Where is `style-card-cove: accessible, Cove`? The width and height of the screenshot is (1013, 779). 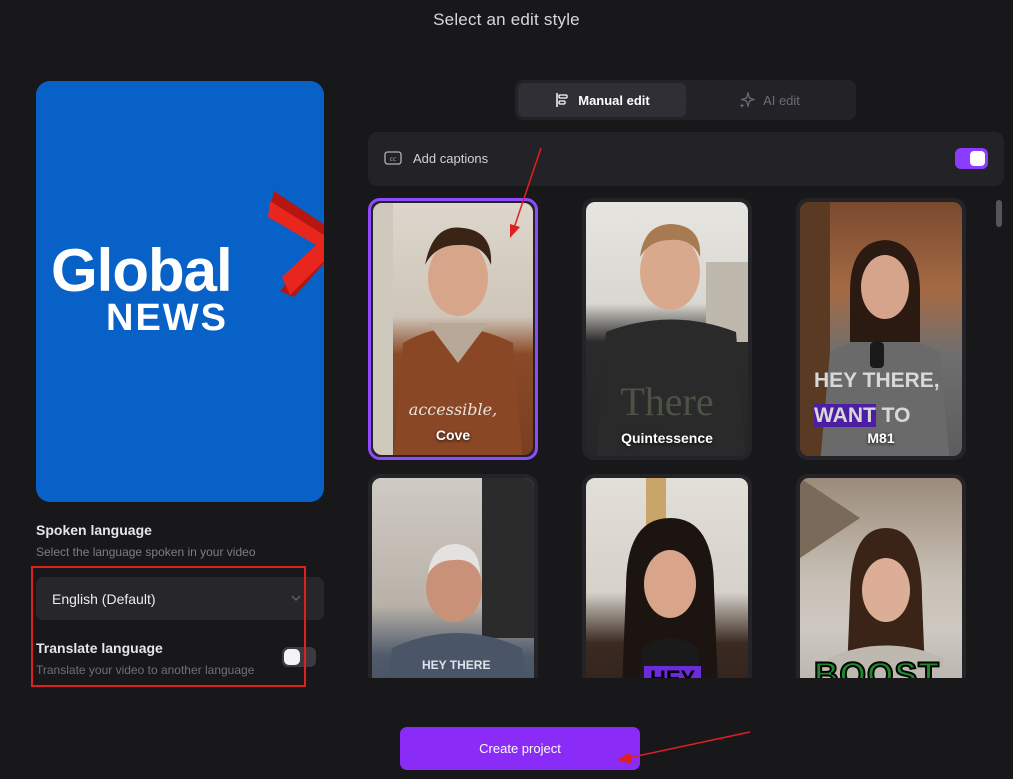
style-card-cove: accessible, Cove is located at coordinates (453, 329).